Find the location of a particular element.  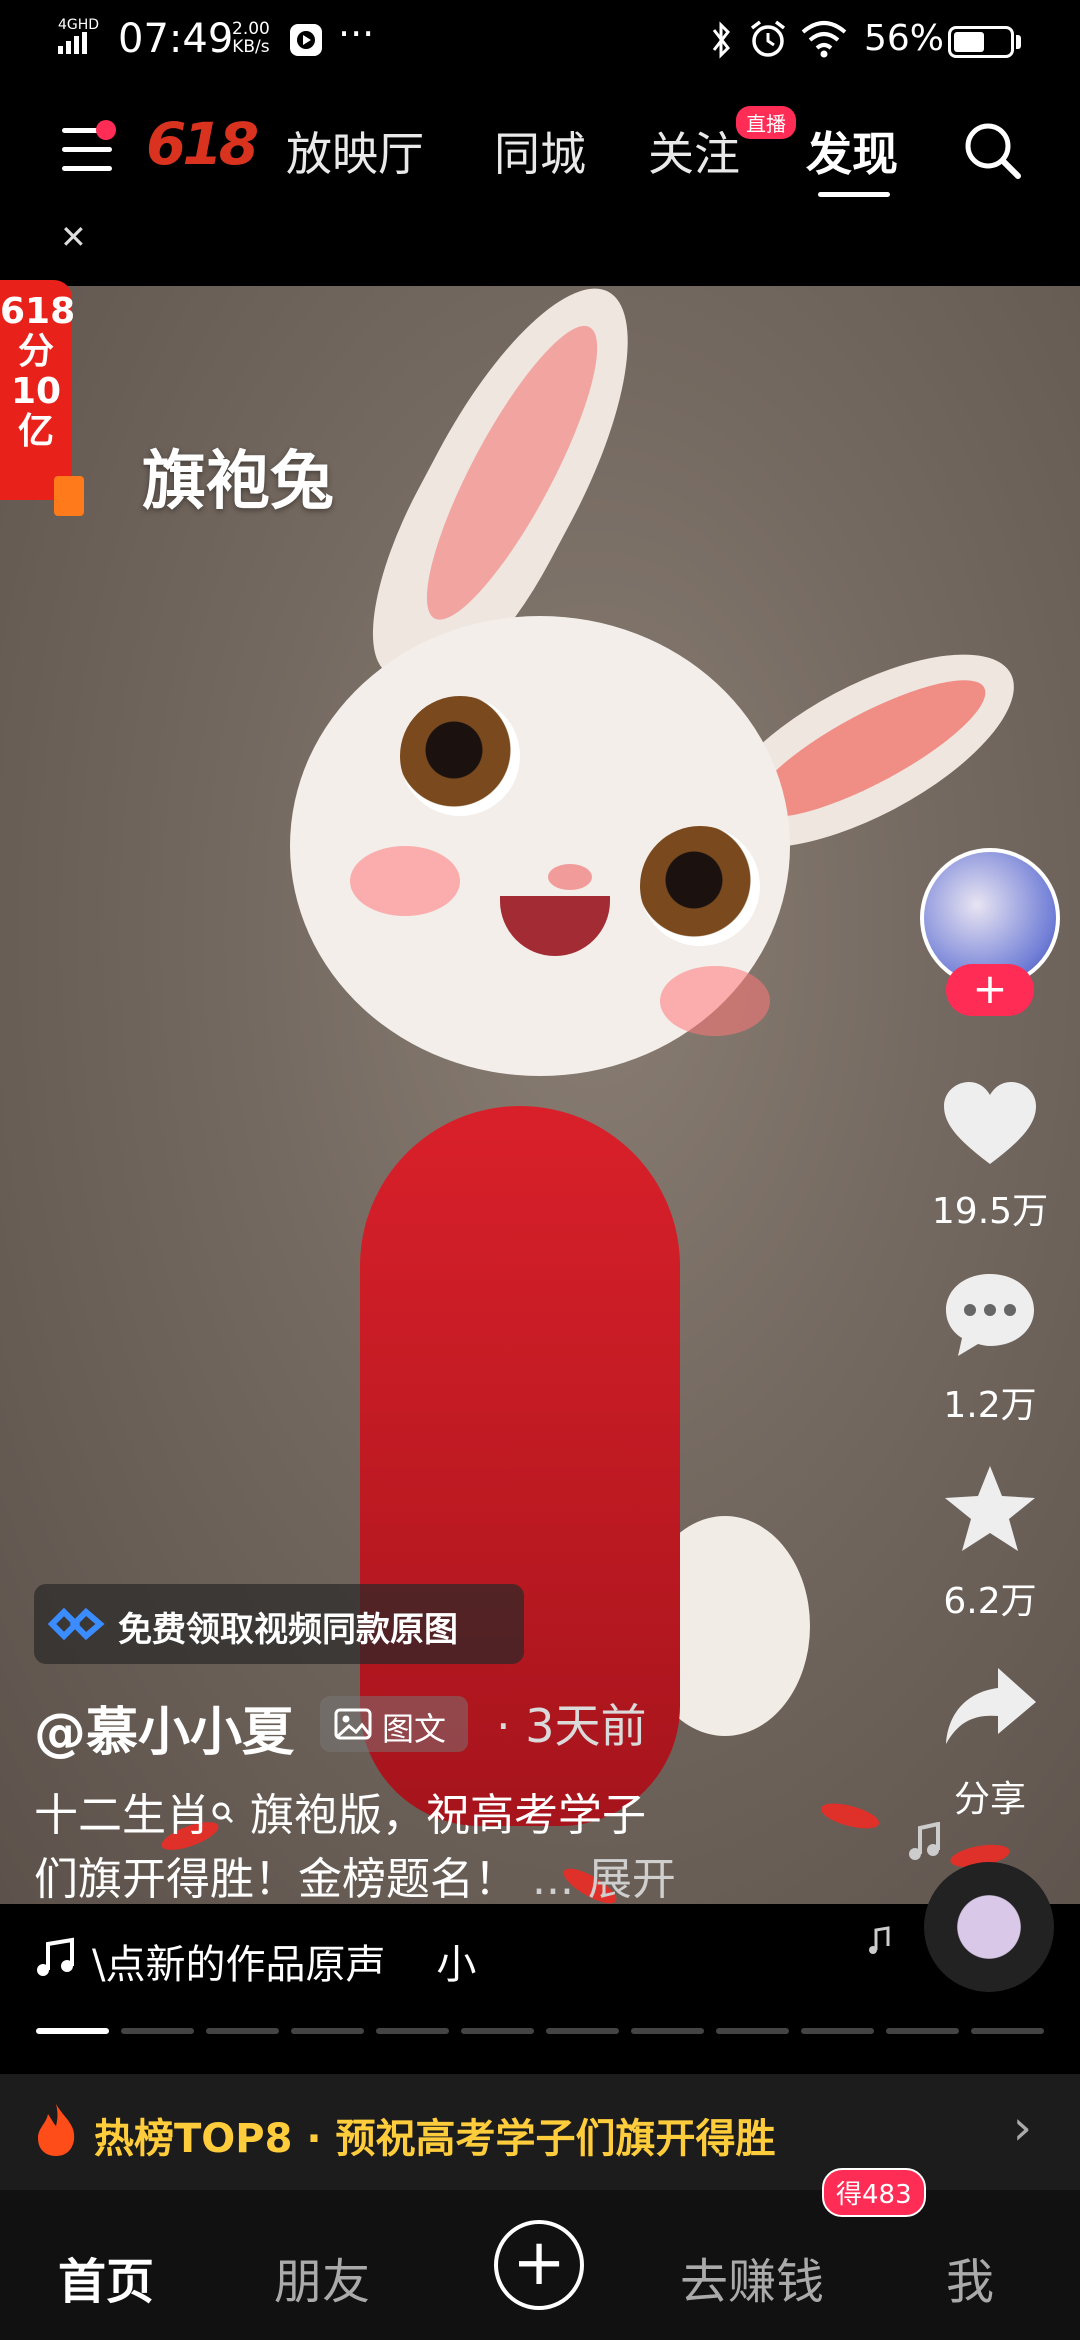

post-title: 旗袍兔 is located at coordinates (238, 482).